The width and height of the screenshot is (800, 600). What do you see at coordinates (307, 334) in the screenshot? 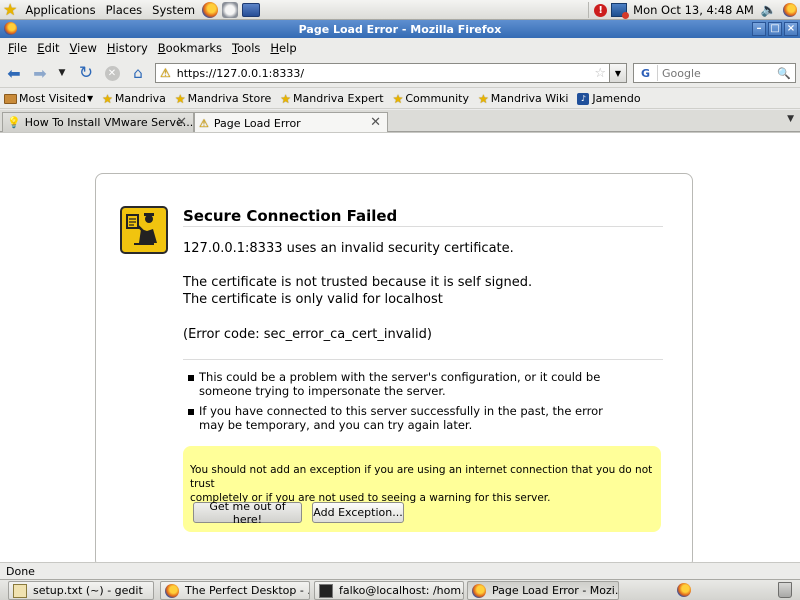
I see `error-code: (Error code: sec_error_ca_cert_invalid)` at bounding box center [307, 334].